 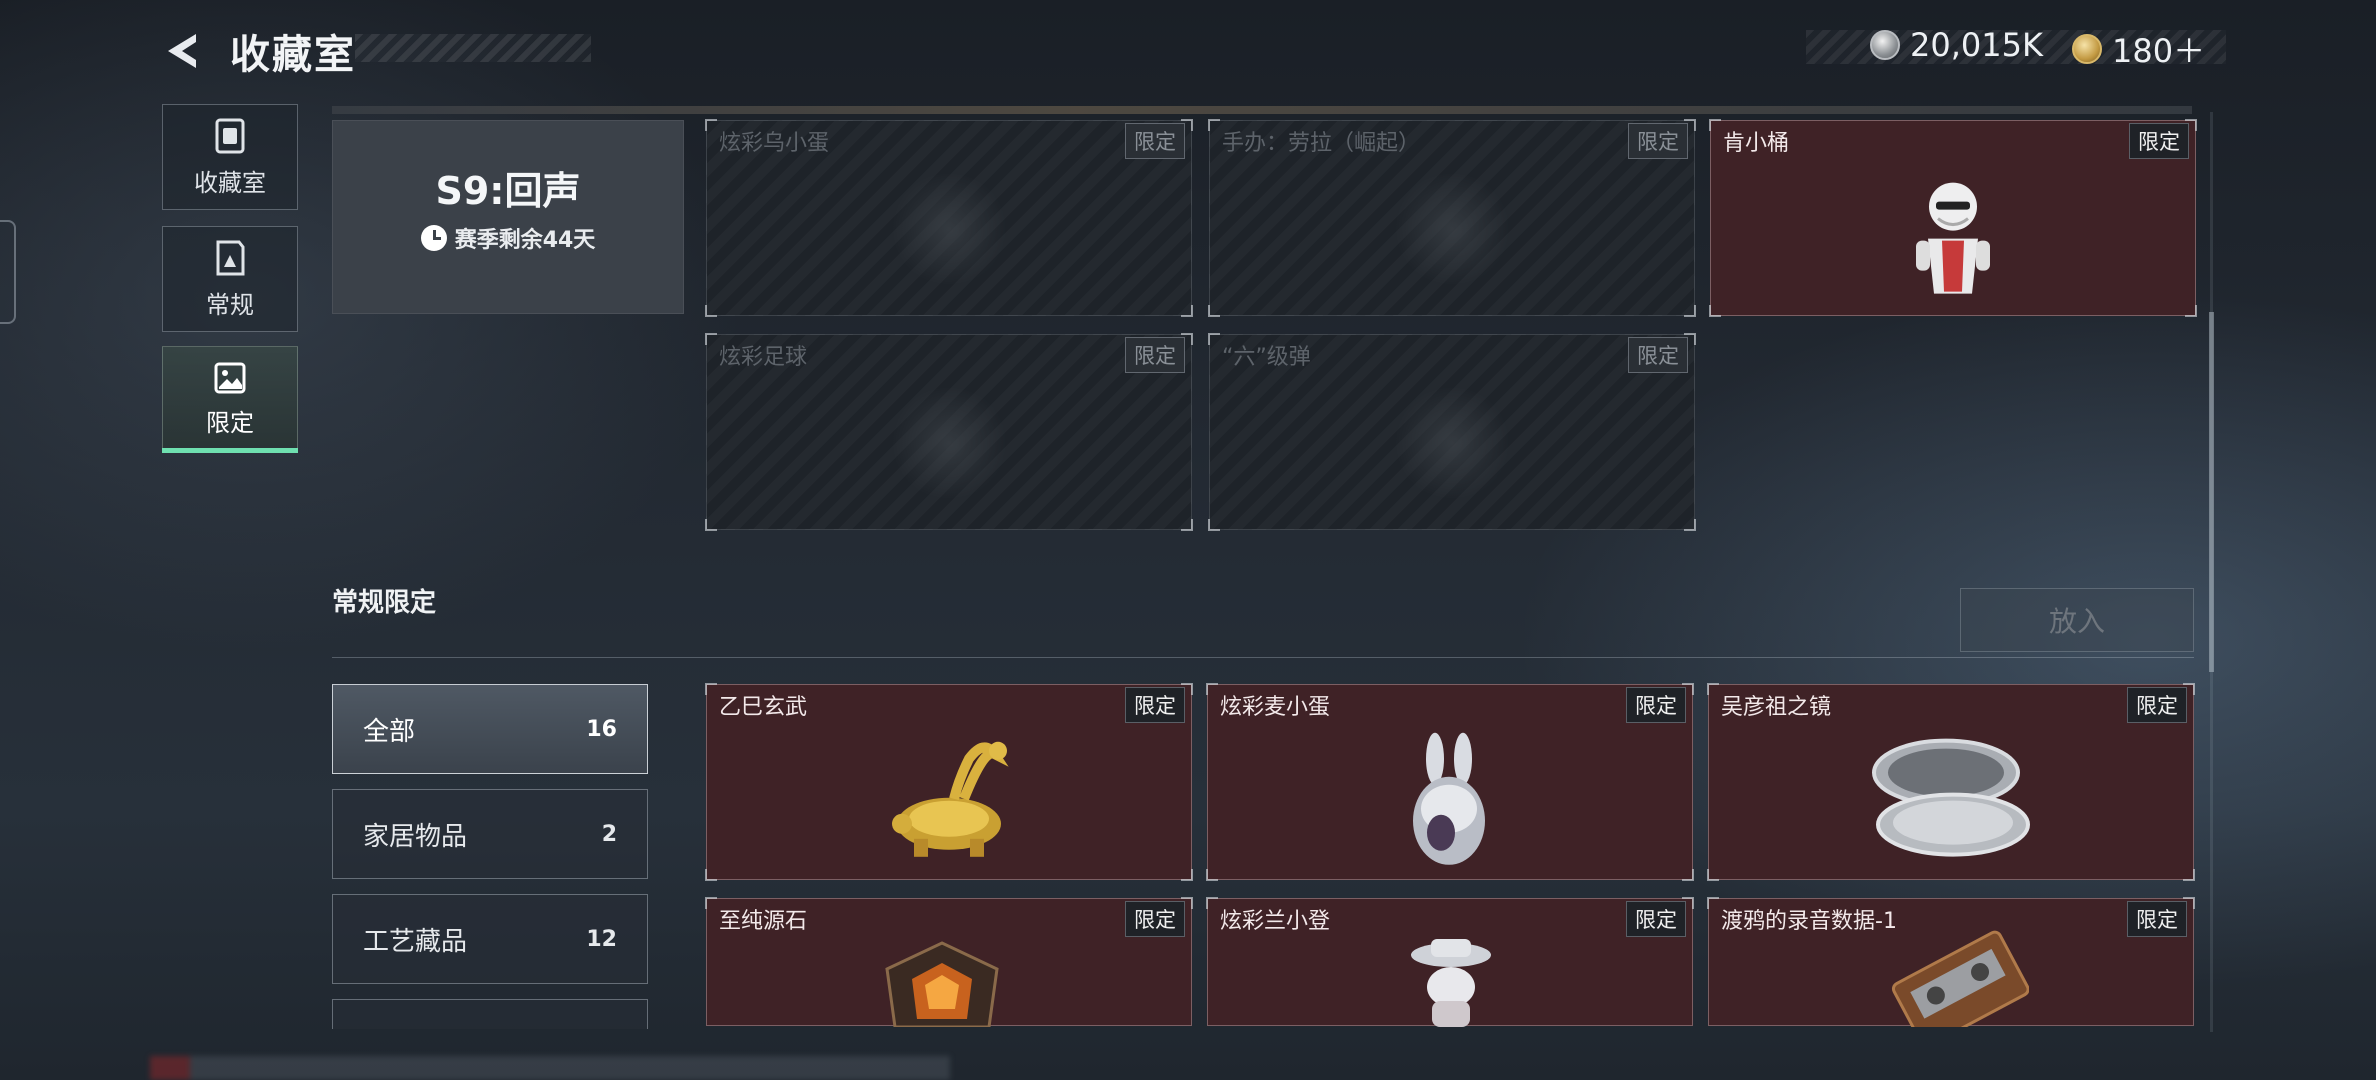 What do you see at coordinates (1449, 798) in the screenshot?
I see `rainbow-egg-icon` at bounding box center [1449, 798].